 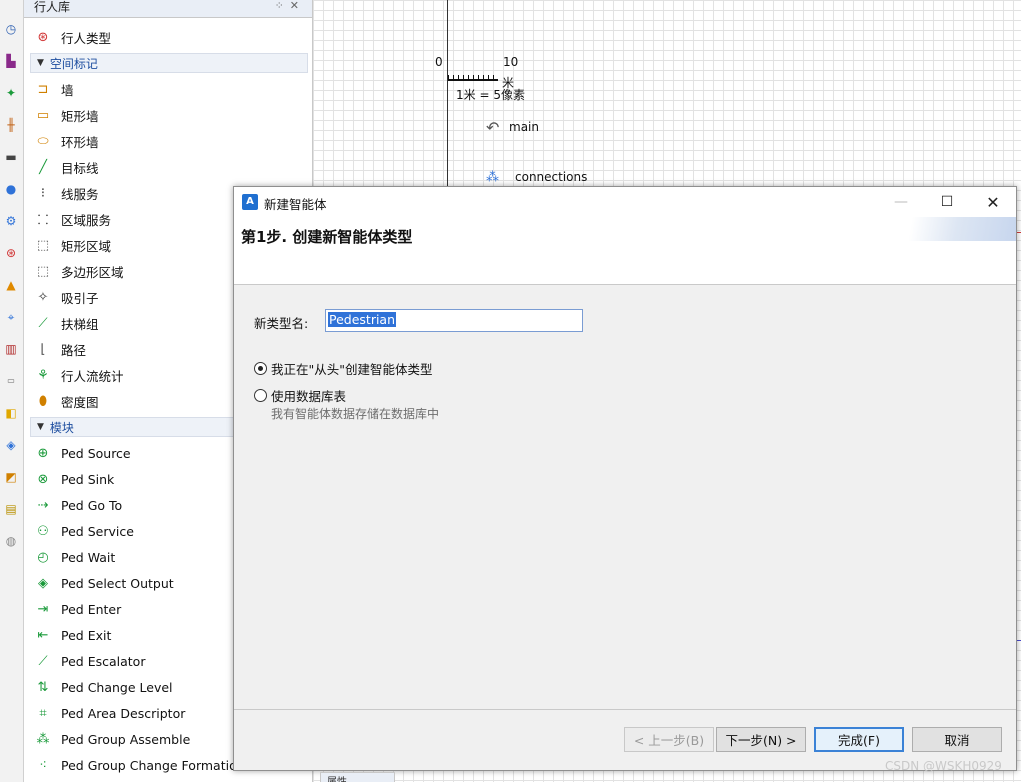 What do you see at coordinates (524, 127) in the screenshot?
I see `main-agent-label: main` at bounding box center [524, 127].